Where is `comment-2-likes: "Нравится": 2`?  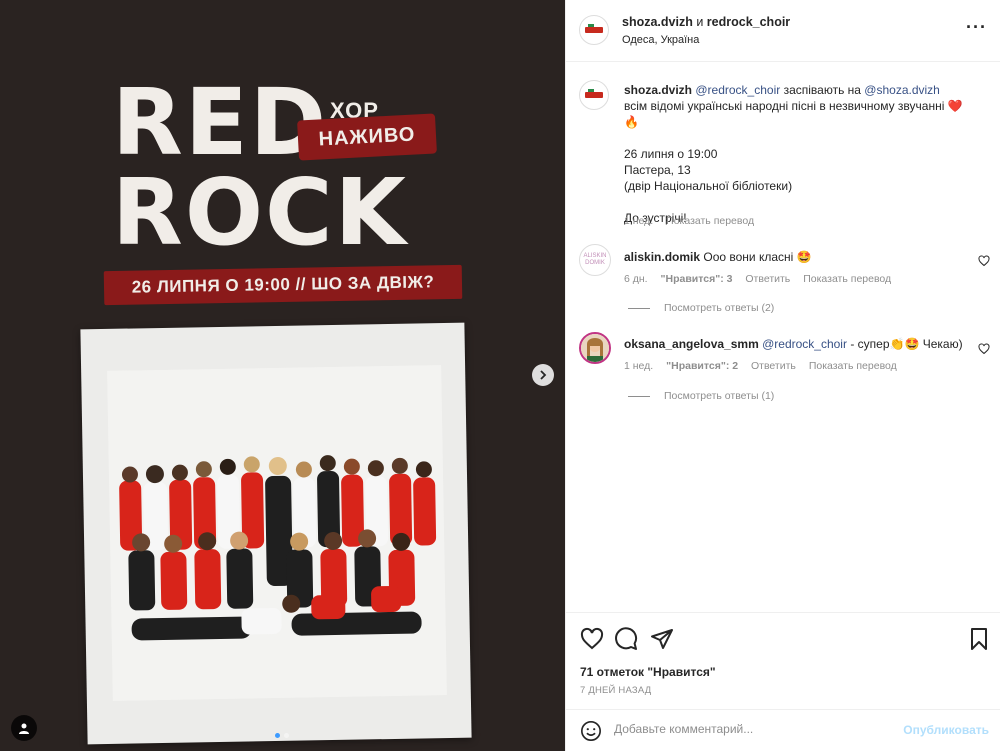 comment-2-likes: "Нравится": 2 is located at coordinates (702, 366).